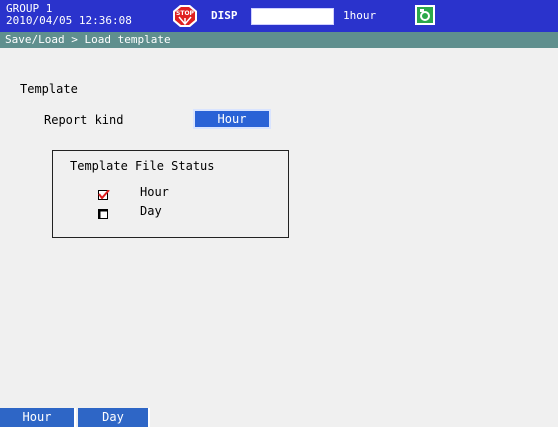 Image resolution: width=558 pixels, height=427 pixels. I want to click on interval-label: 1hour, so click(360, 15).